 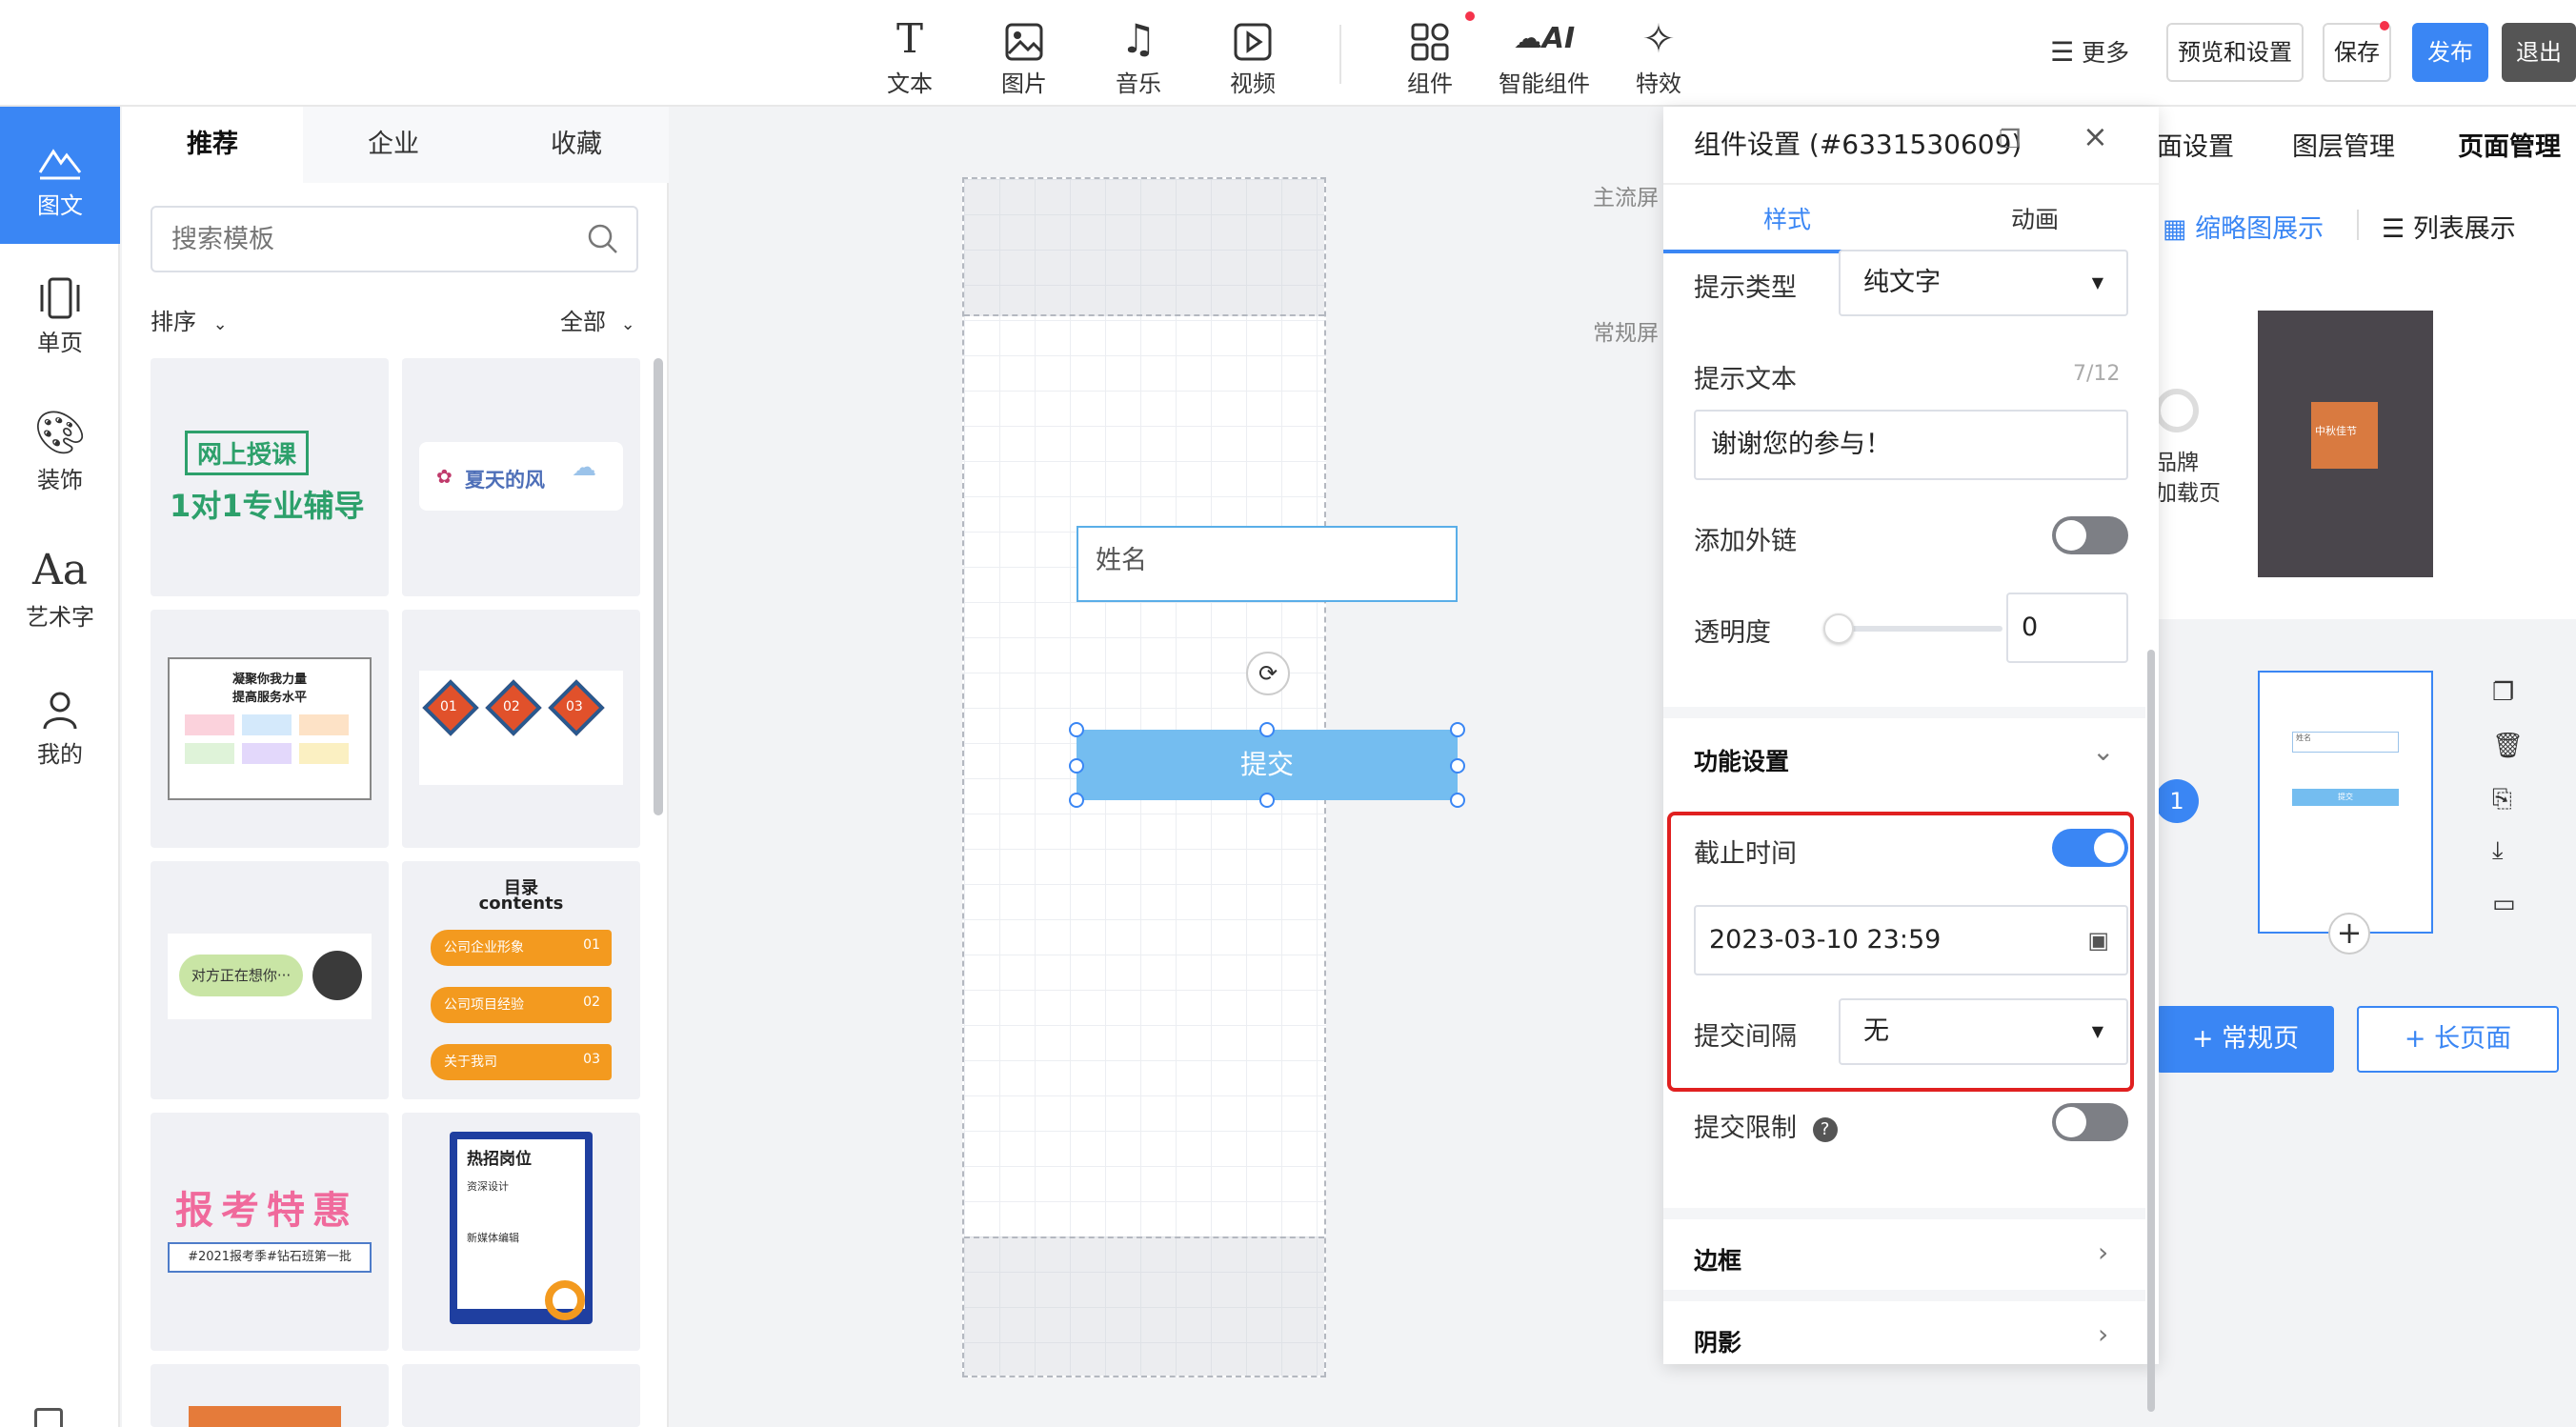 I want to click on deadline-toggle, so click(x=2090, y=848).